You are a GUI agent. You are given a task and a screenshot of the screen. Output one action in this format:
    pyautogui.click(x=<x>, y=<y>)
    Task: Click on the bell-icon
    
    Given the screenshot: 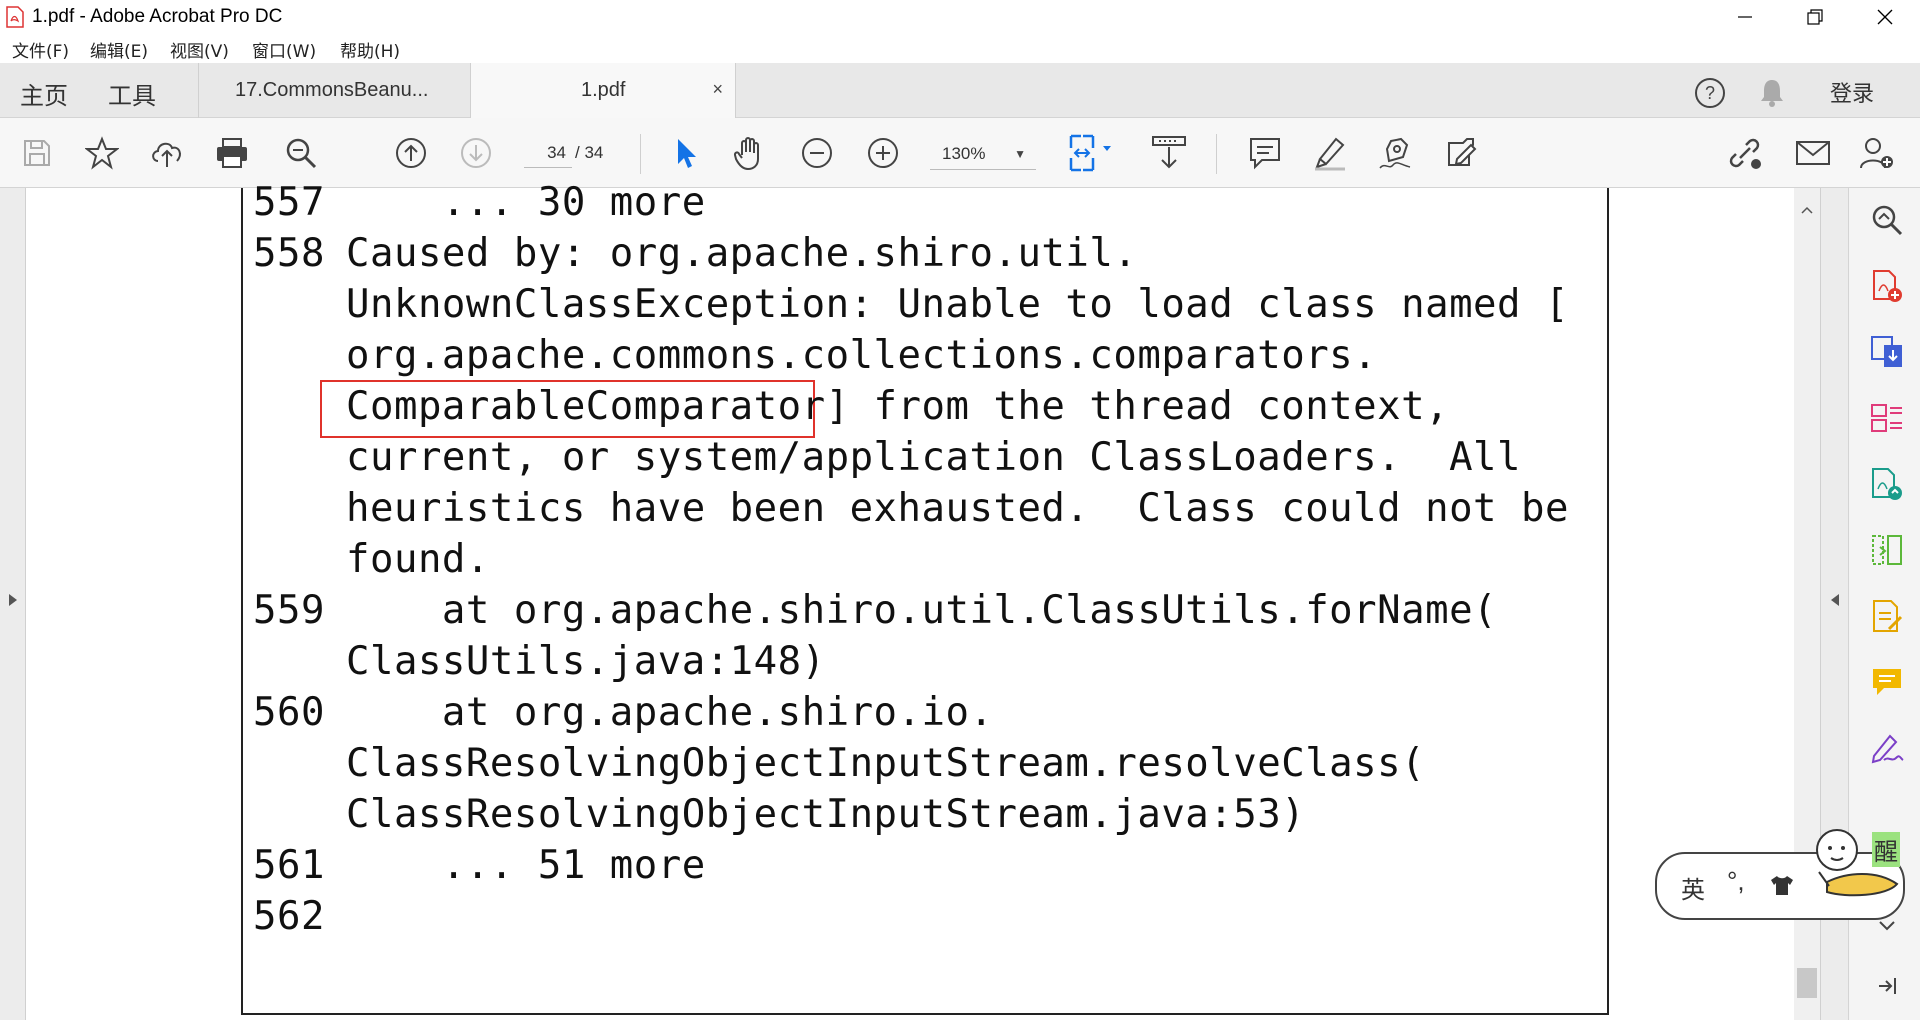 What is the action you would take?
    pyautogui.click(x=1772, y=93)
    